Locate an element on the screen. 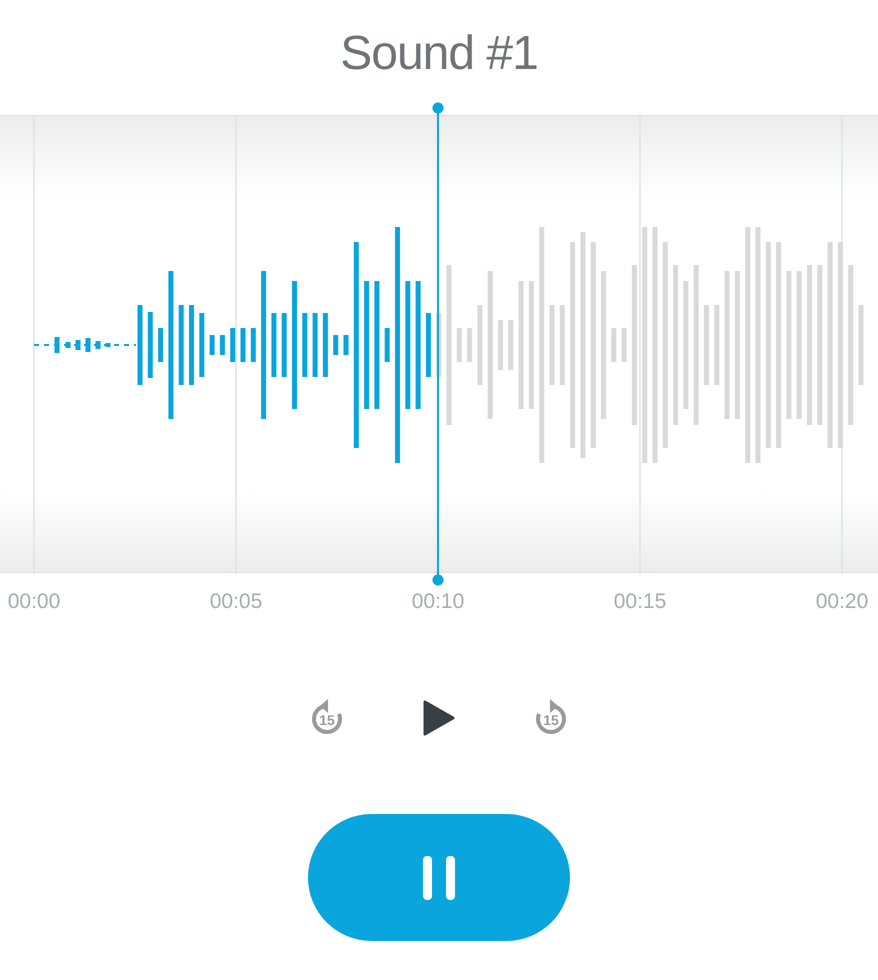 This screenshot has height=980, width=878. time-label: 00:15 is located at coordinates (640, 602).